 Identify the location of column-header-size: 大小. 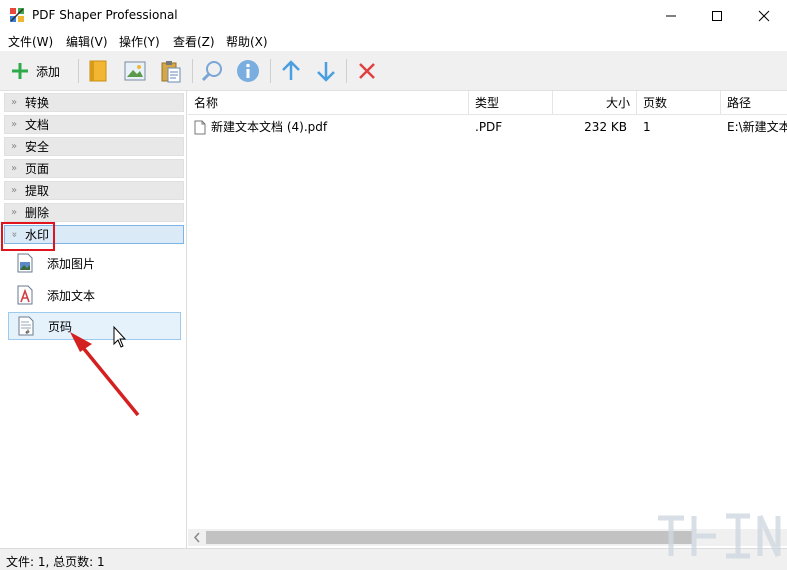
(595, 103).